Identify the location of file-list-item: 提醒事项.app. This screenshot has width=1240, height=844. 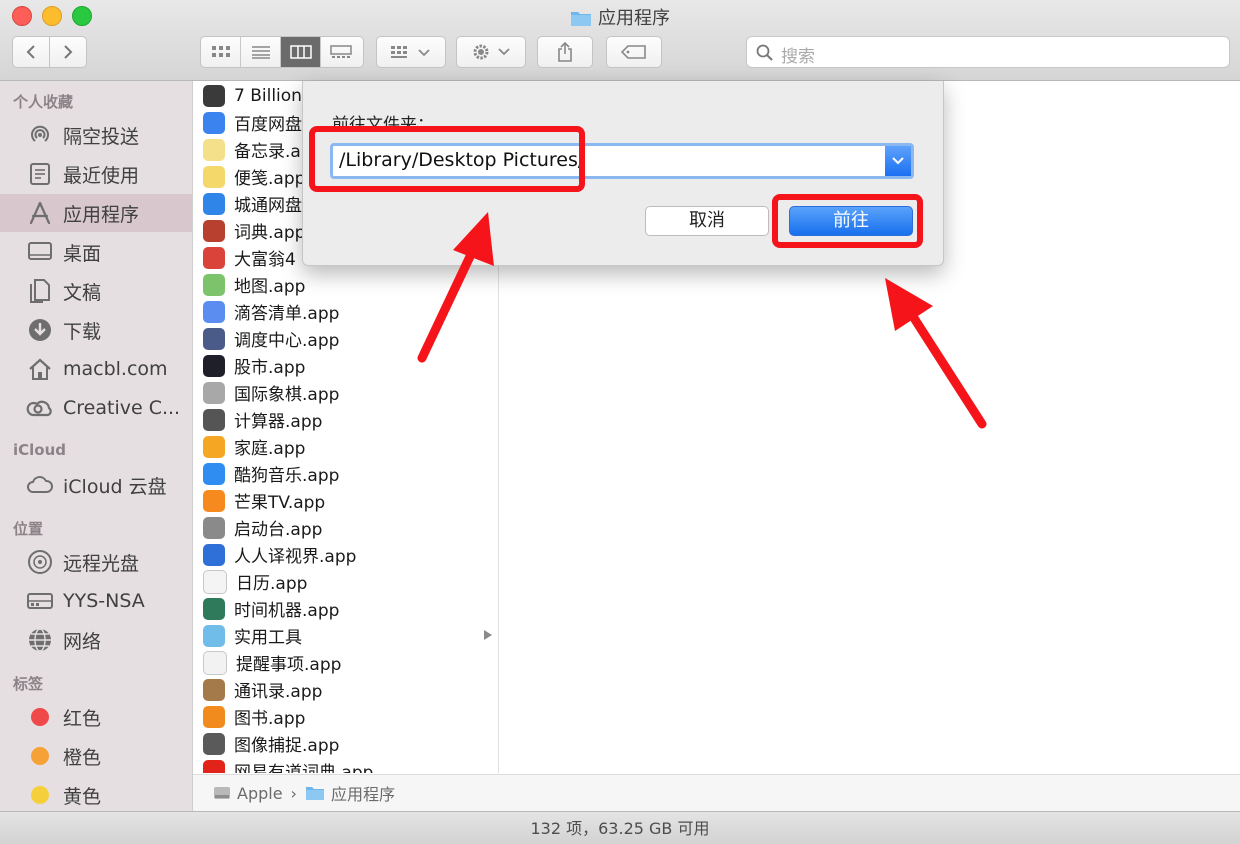
(345, 662).